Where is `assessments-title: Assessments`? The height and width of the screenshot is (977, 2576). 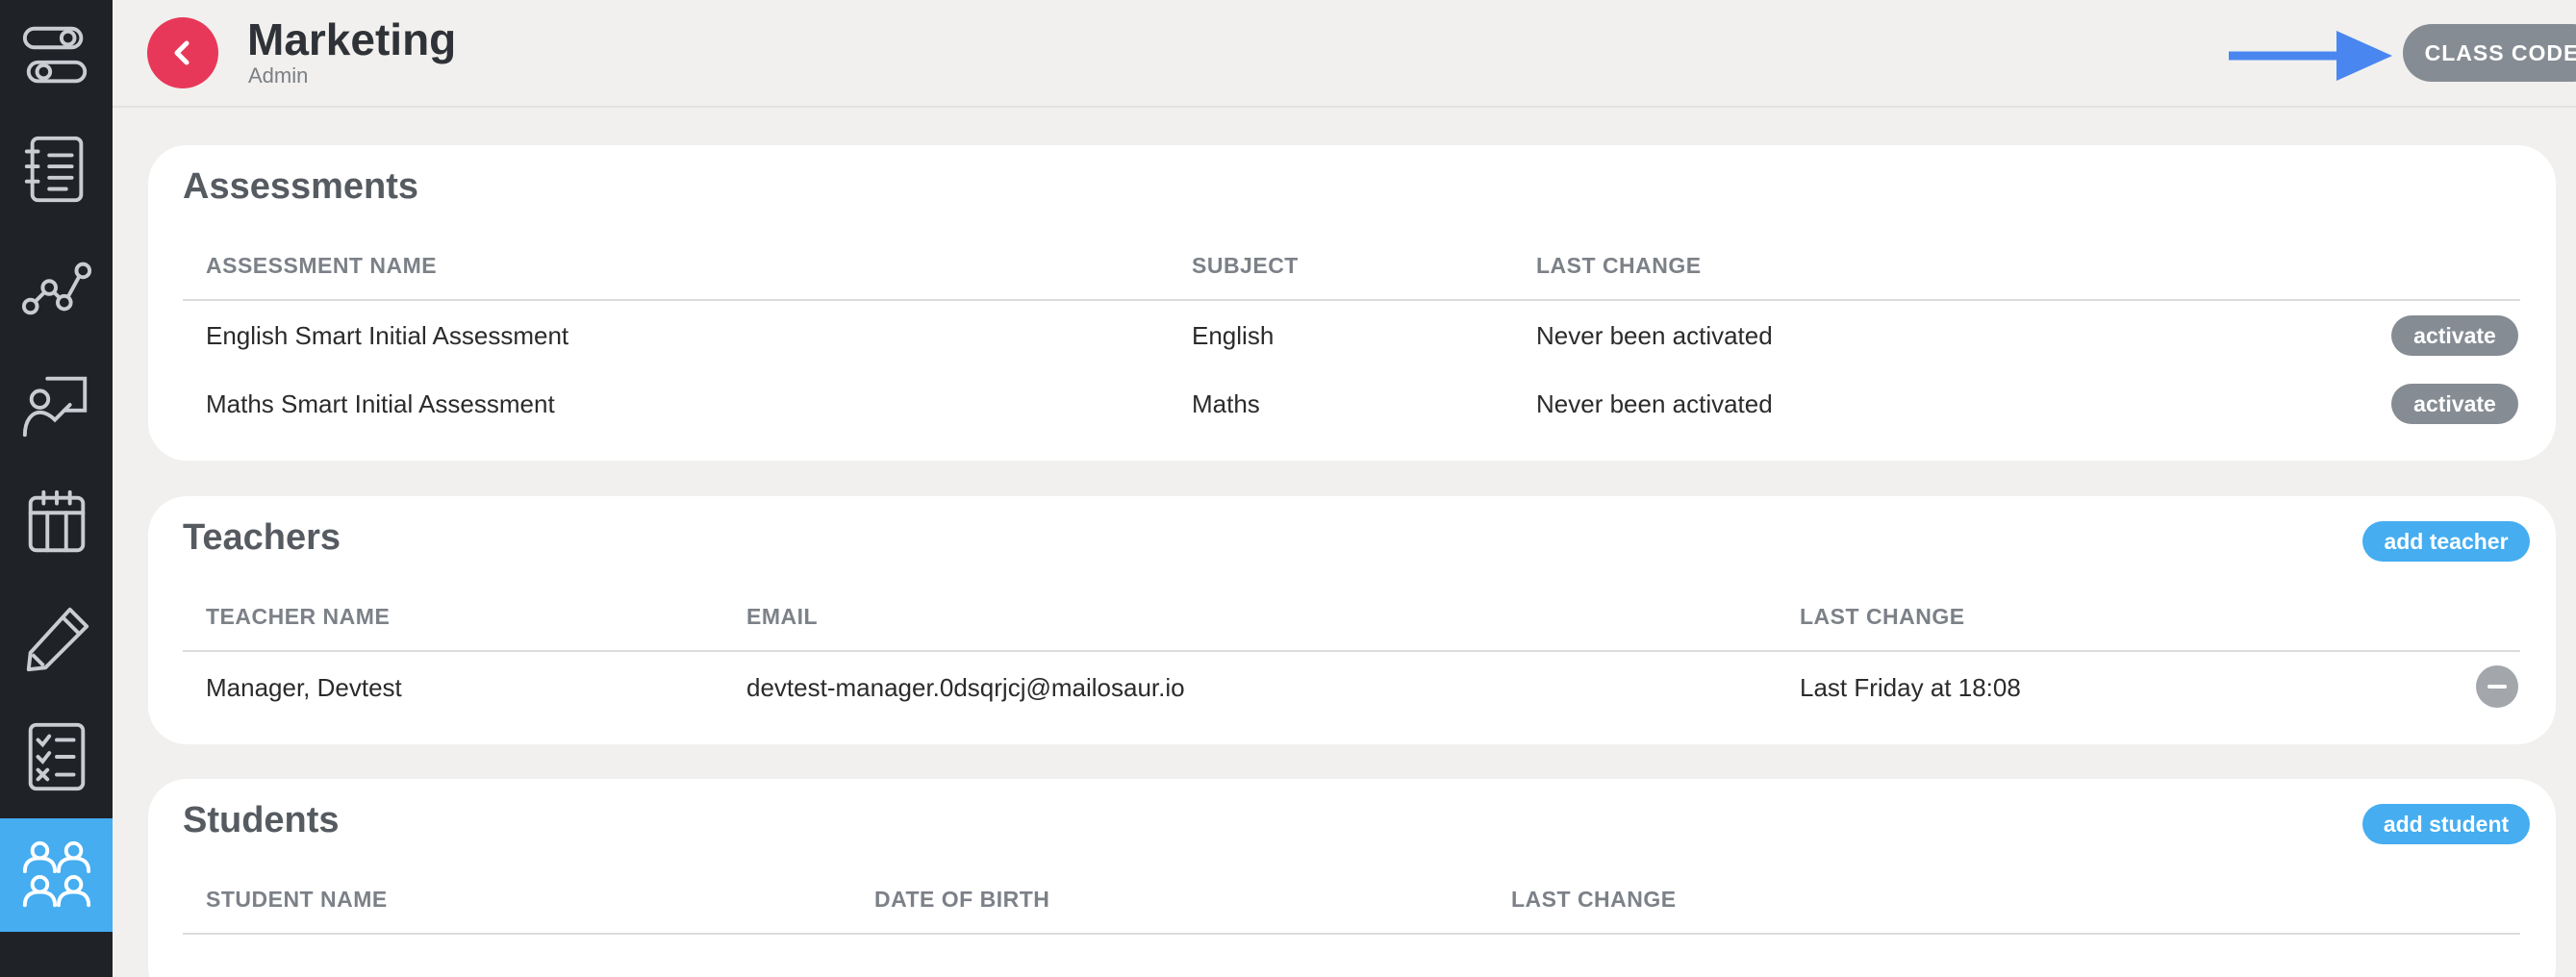
assessments-title: Assessments is located at coordinates (301, 186).